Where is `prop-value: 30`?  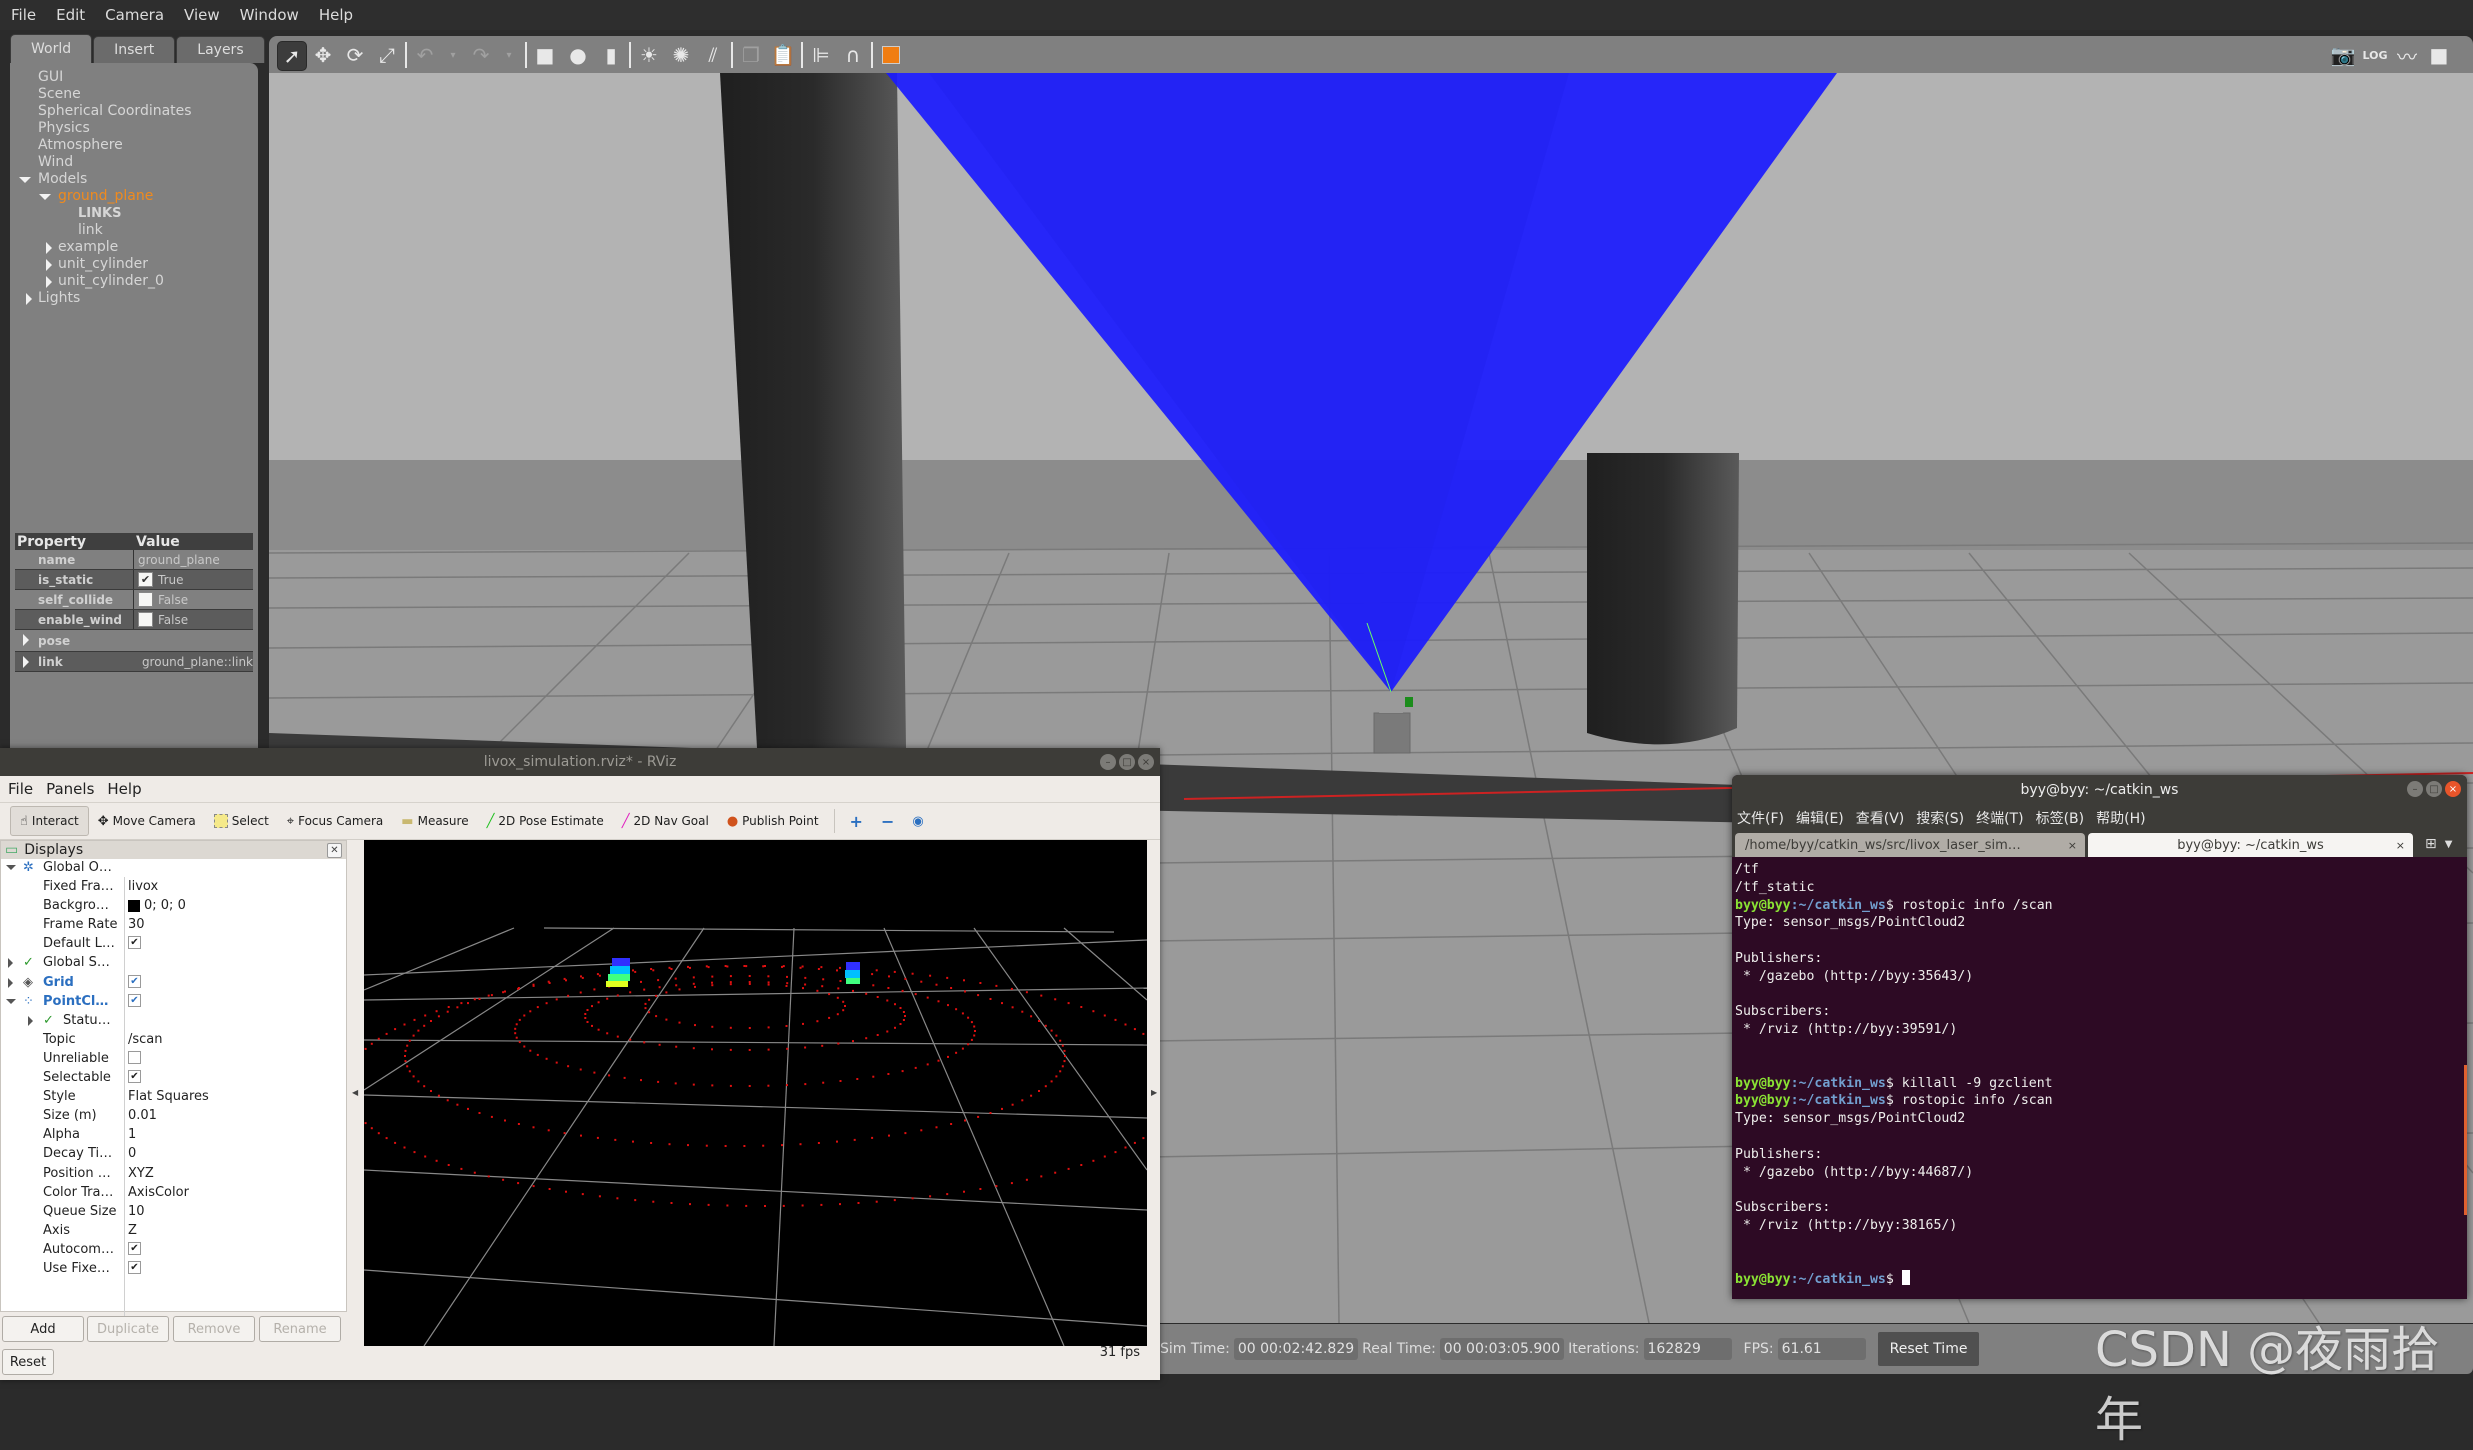 prop-value: 30 is located at coordinates (136, 924).